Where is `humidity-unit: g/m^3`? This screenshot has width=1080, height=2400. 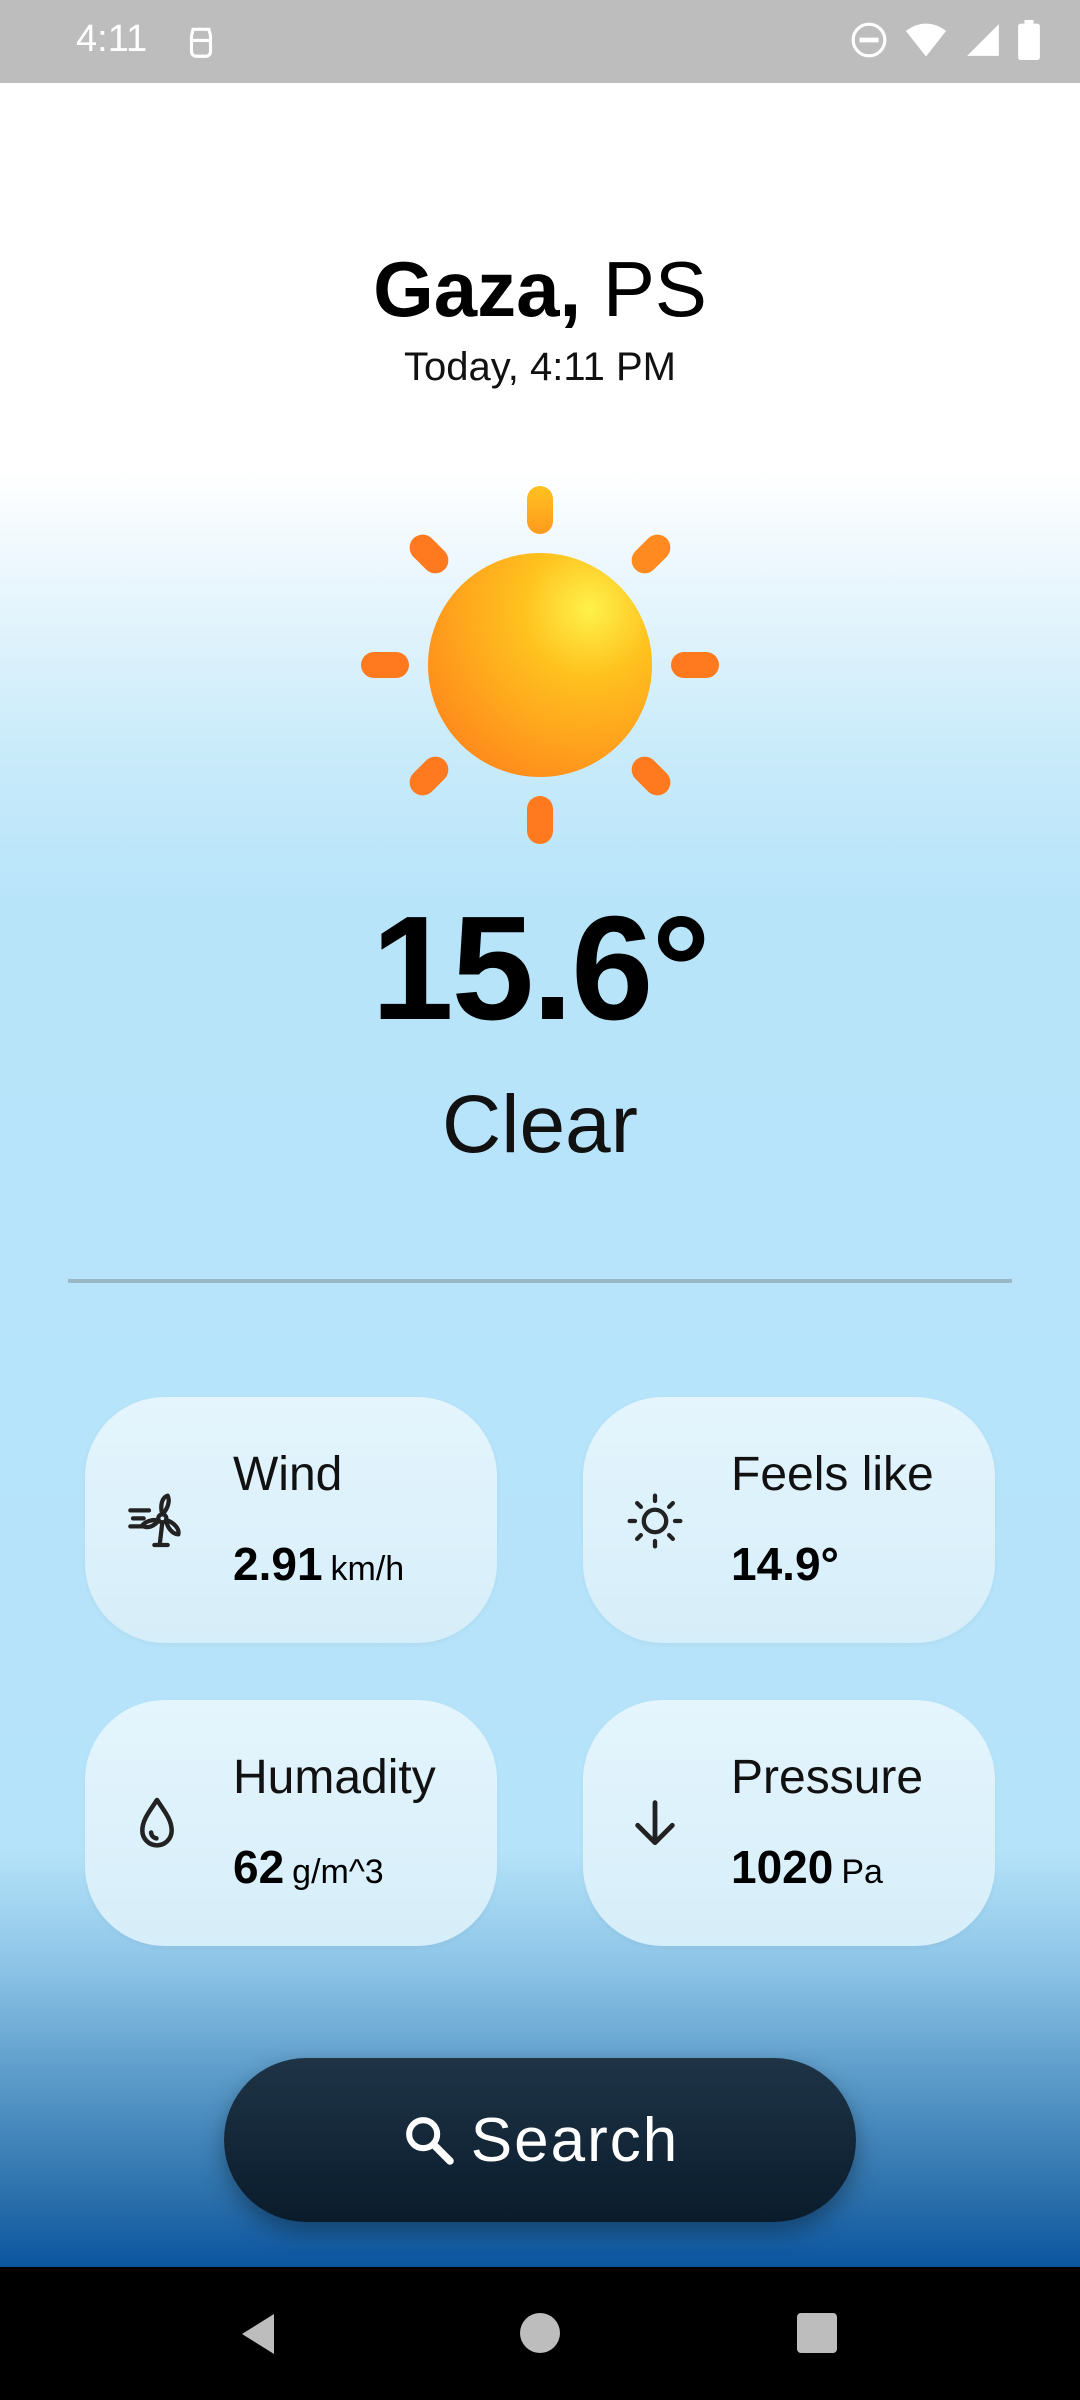 humidity-unit: g/m^3 is located at coordinates (338, 1872).